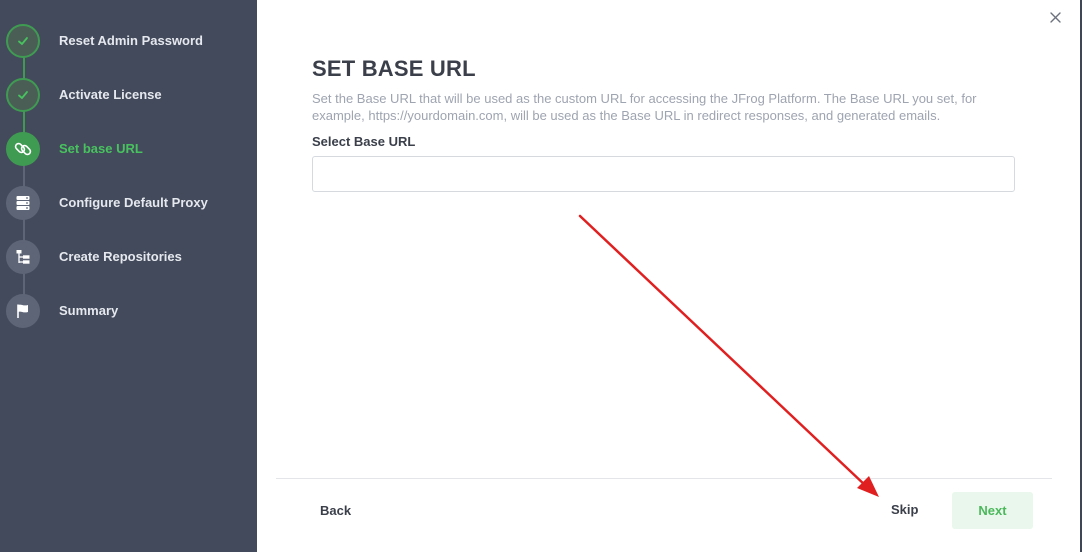 Image resolution: width=1082 pixels, height=552 pixels. What do you see at coordinates (23, 311) in the screenshot?
I see `flag-icon` at bounding box center [23, 311].